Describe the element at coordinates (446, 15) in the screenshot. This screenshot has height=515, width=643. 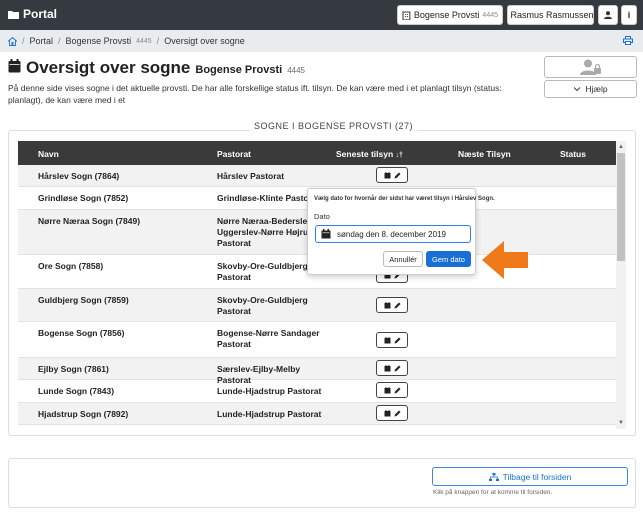
I see `provsti-name: Bogense Provsti` at that location.